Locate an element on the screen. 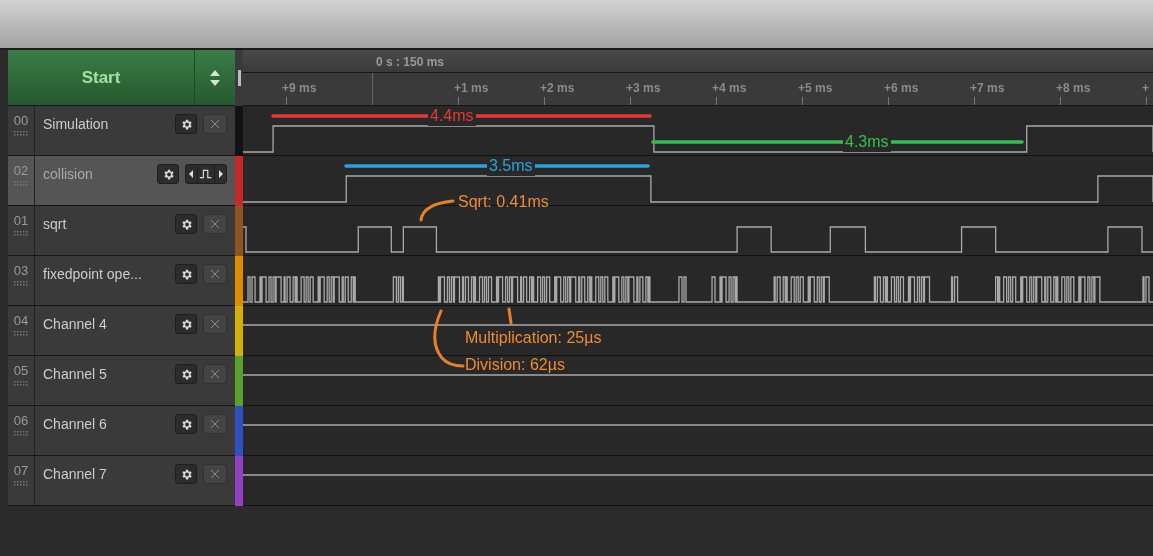  scroll-arrows-button is located at coordinates (215, 77).